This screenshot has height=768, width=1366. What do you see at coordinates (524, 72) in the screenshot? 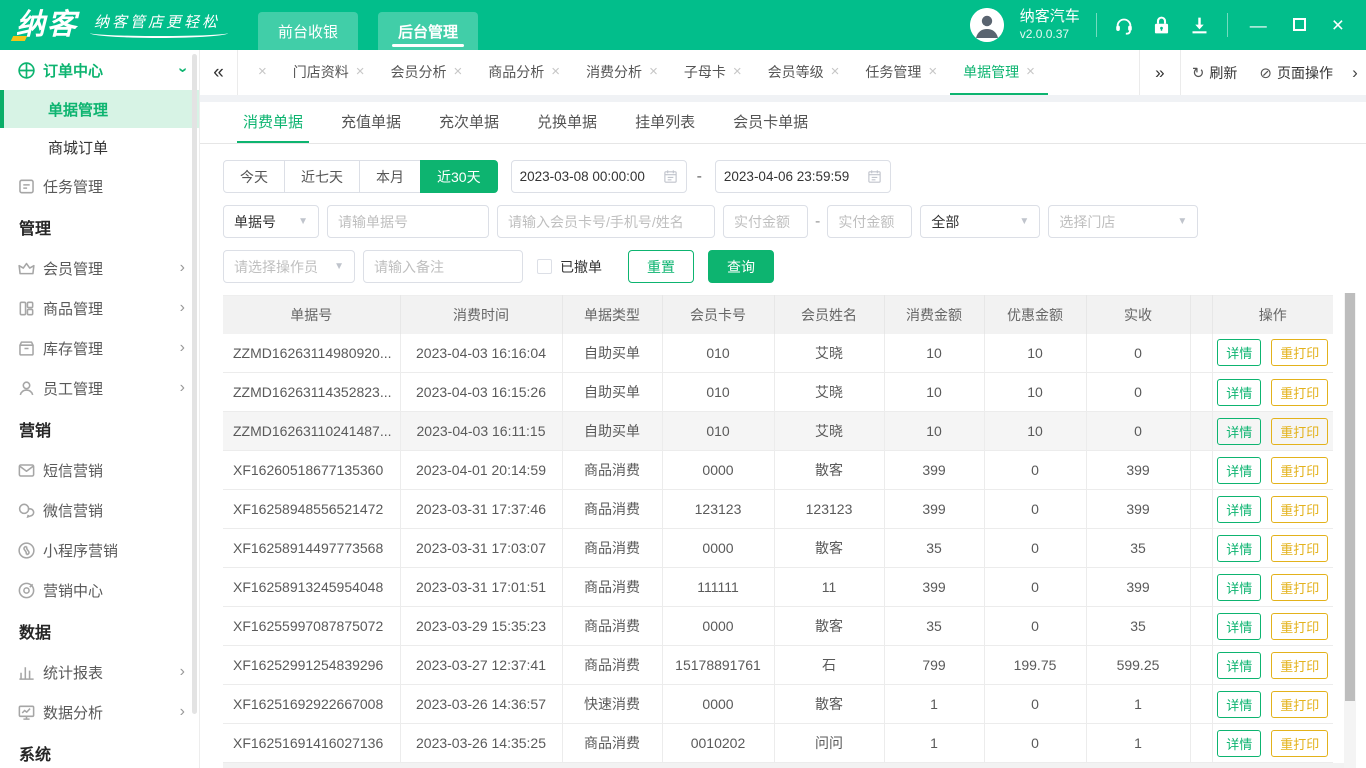
I see `workspace-tab: 商品分析 ×` at bounding box center [524, 72].